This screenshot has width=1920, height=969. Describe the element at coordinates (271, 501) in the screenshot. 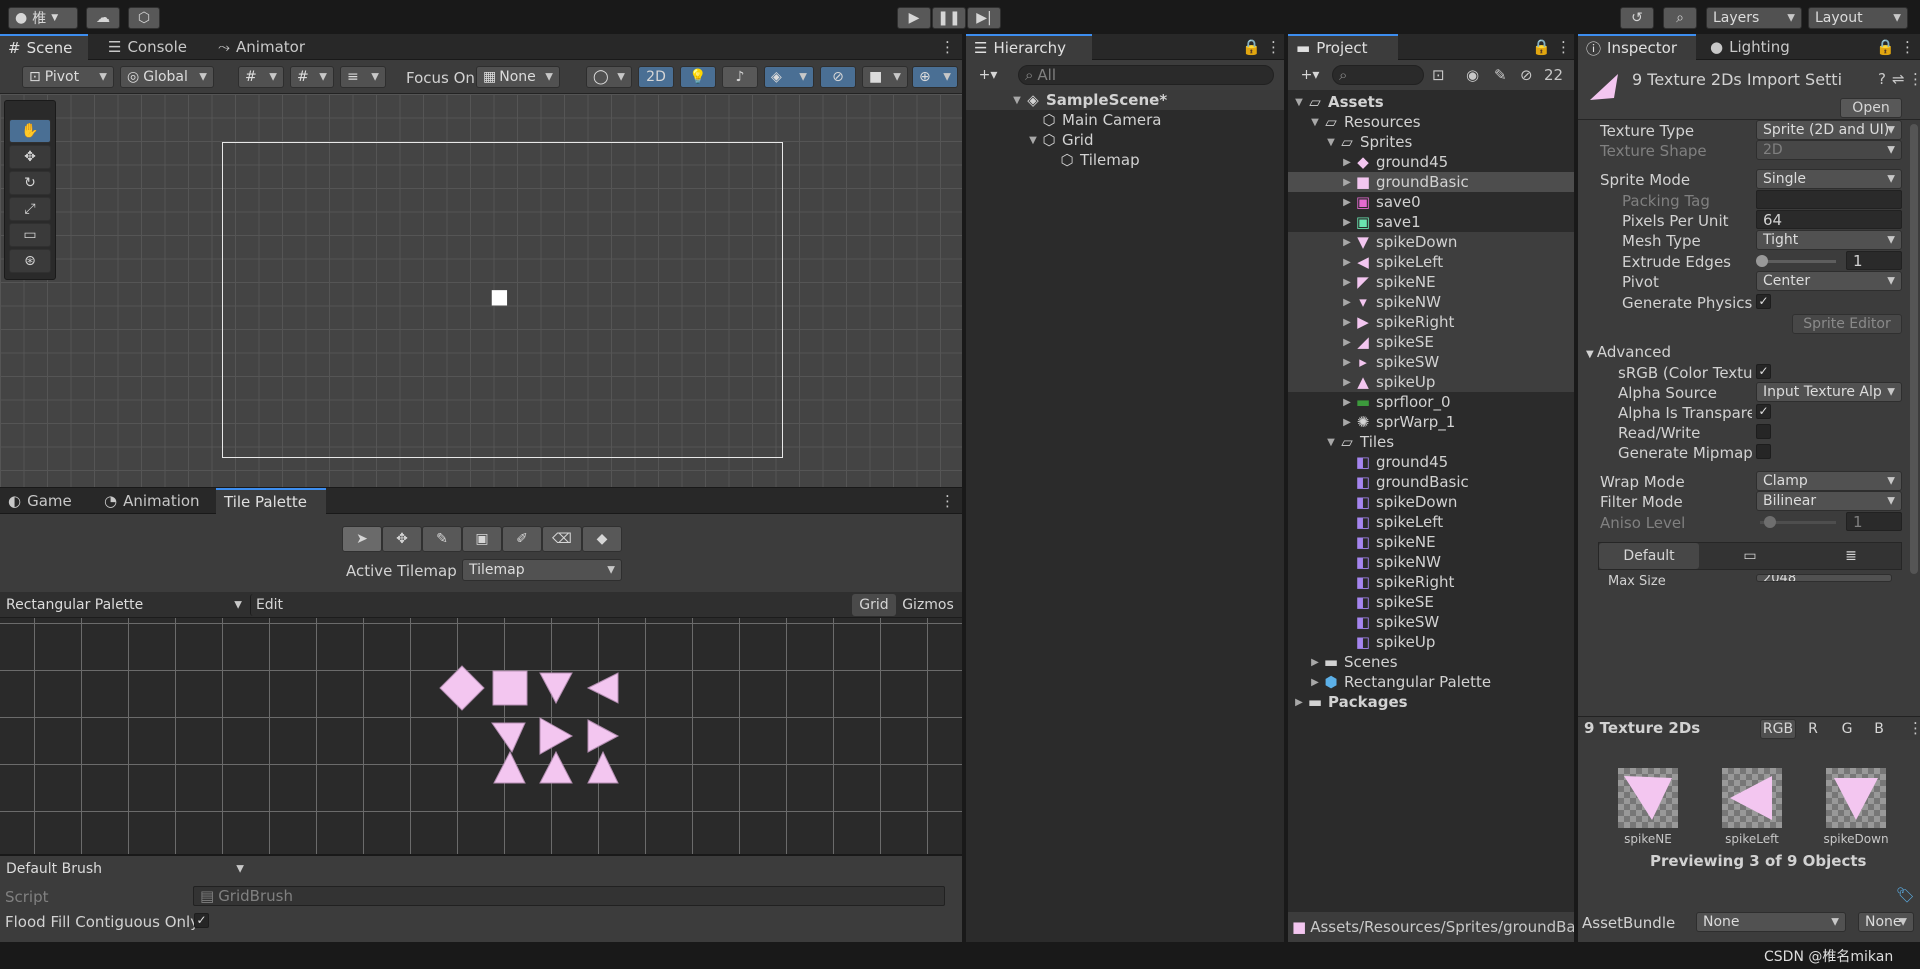

I see `tab-tile-palette: Tile Palette` at that location.